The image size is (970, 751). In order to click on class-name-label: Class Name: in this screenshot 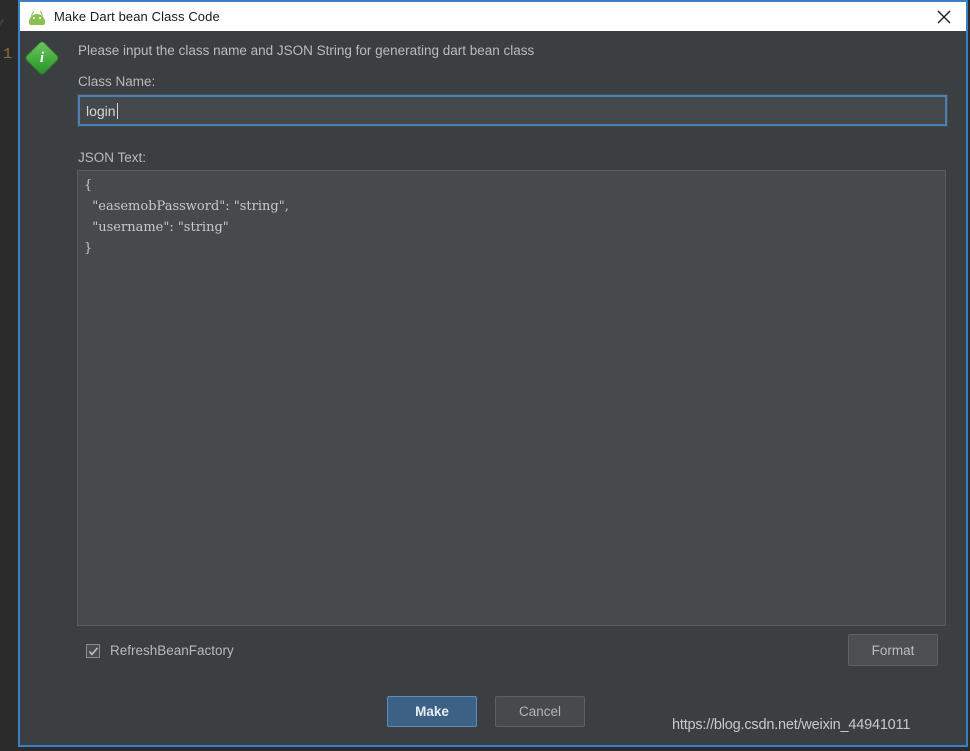, I will do `click(117, 81)`.